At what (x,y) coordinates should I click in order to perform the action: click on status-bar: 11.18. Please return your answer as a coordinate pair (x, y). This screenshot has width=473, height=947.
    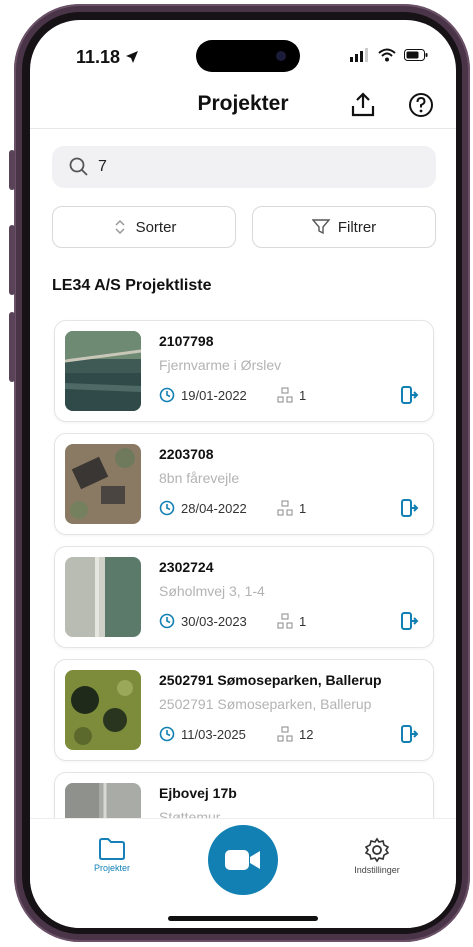
    Looking at the image, I should click on (243, 55).